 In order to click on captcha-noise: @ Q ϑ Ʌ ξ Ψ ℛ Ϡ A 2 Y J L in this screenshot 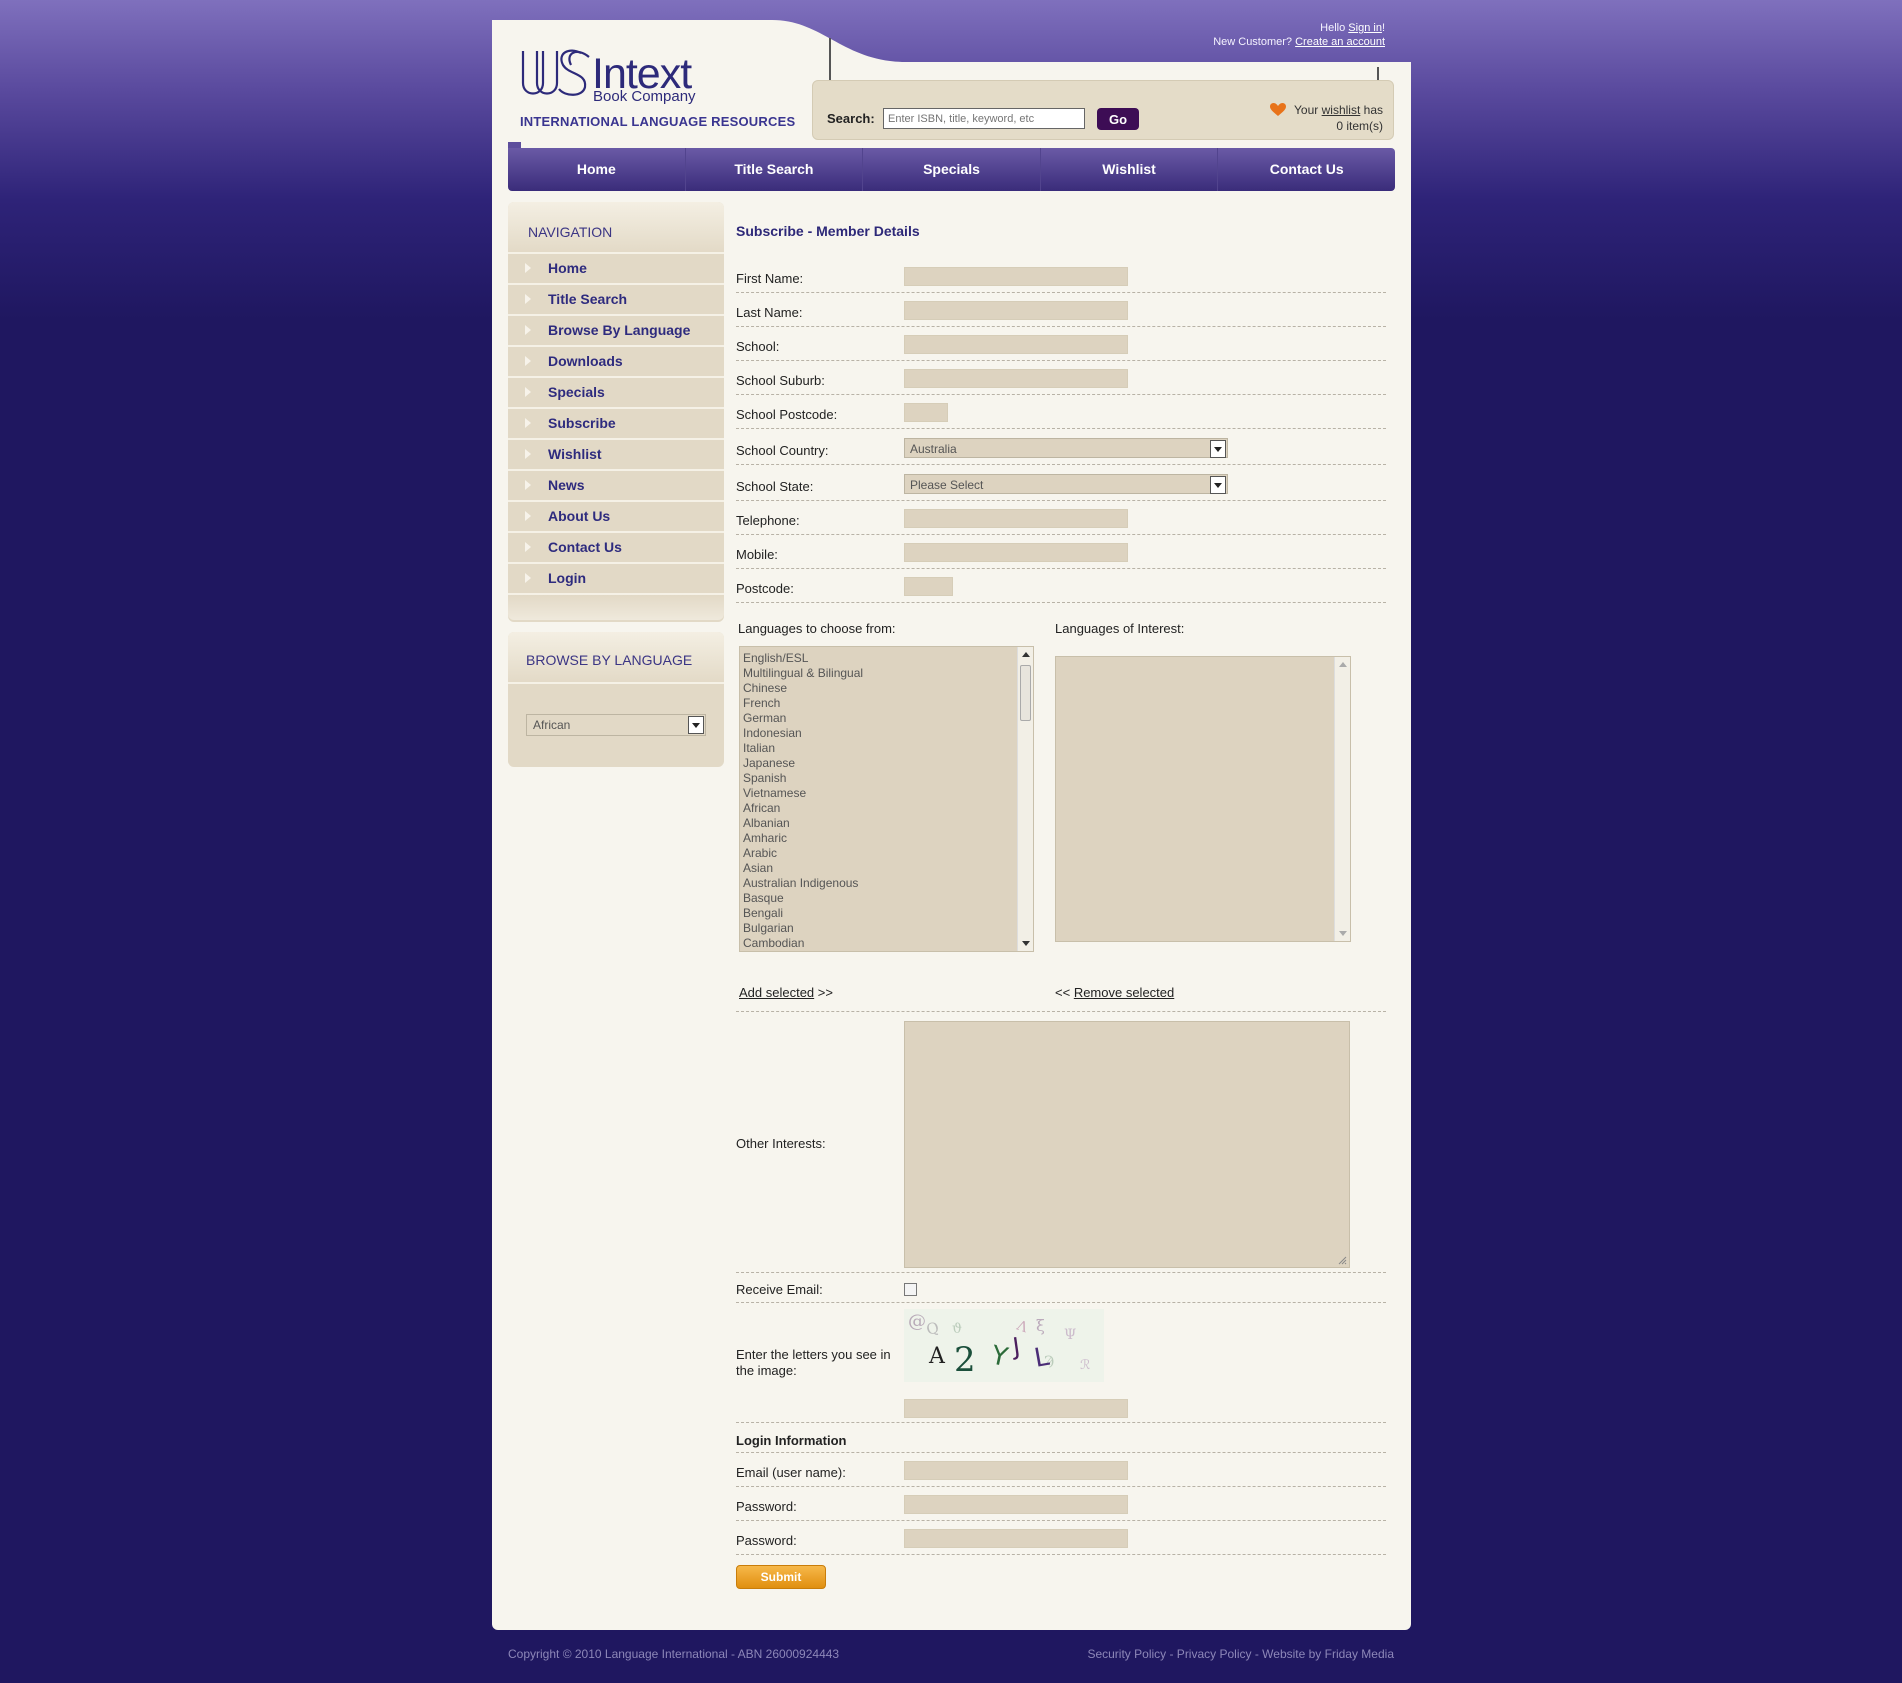, I will do `click(999, 1345)`.